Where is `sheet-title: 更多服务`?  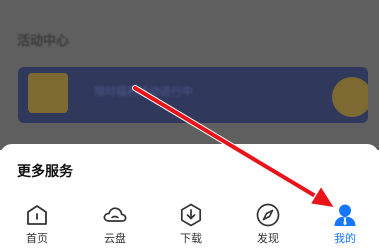 sheet-title: 更多服务 is located at coordinates (45, 172).